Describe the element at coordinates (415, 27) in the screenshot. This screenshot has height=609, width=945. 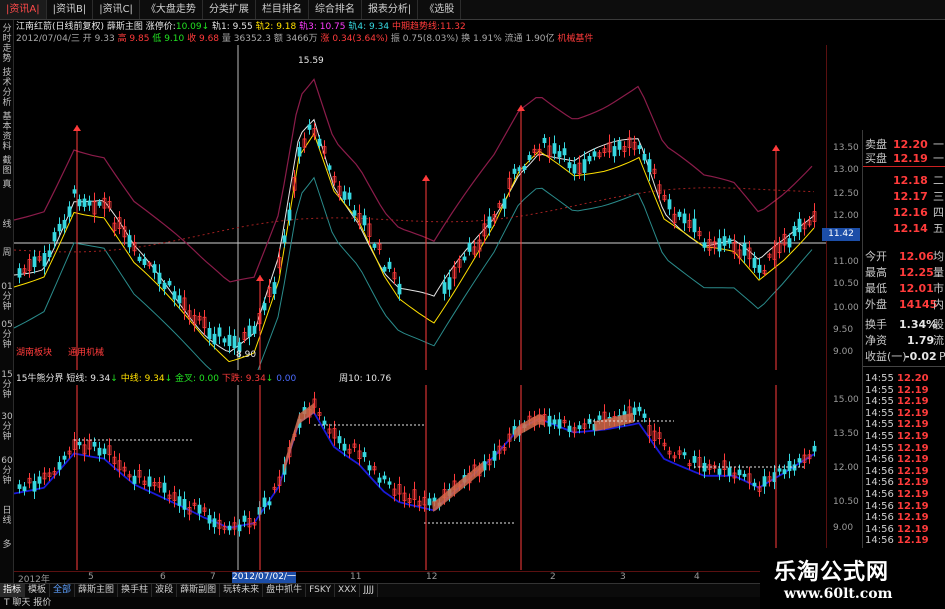
I see `mid-trend-label: 中期趋势线:` at that location.